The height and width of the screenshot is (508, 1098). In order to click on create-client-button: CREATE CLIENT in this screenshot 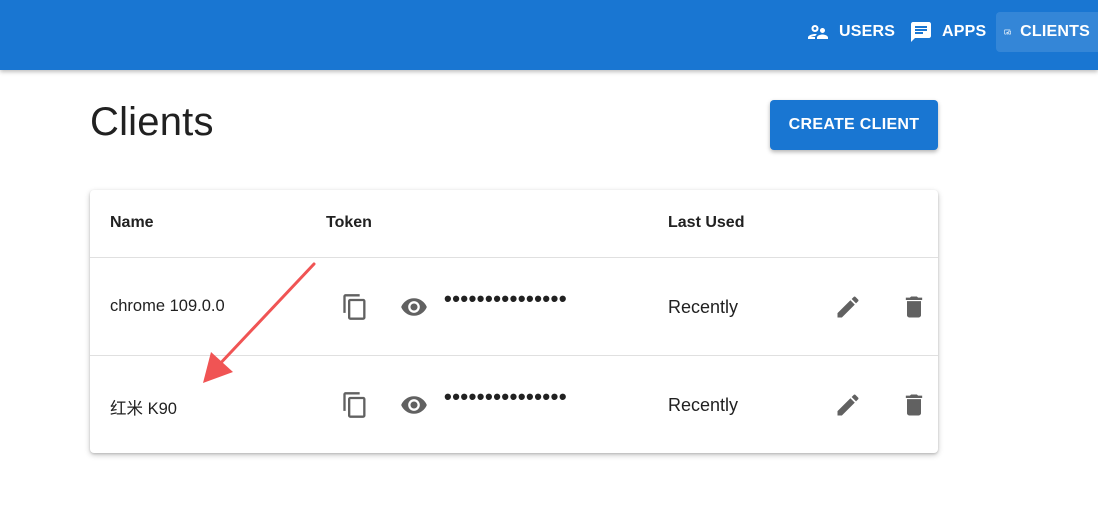, I will do `click(854, 125)`.